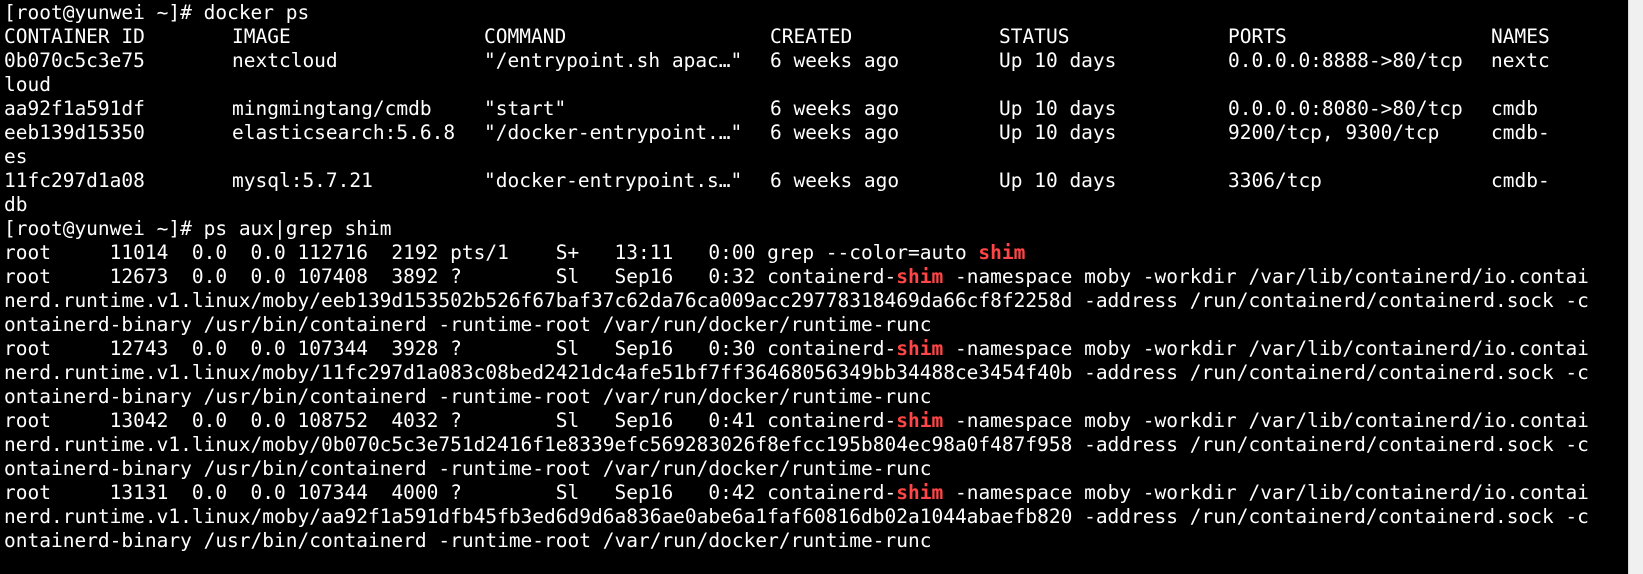 The height and width of the screenshot is (574, 1643). I want to click on container-ports: 0.0.0.0:8888->80/tcp, so click(1345, 60).